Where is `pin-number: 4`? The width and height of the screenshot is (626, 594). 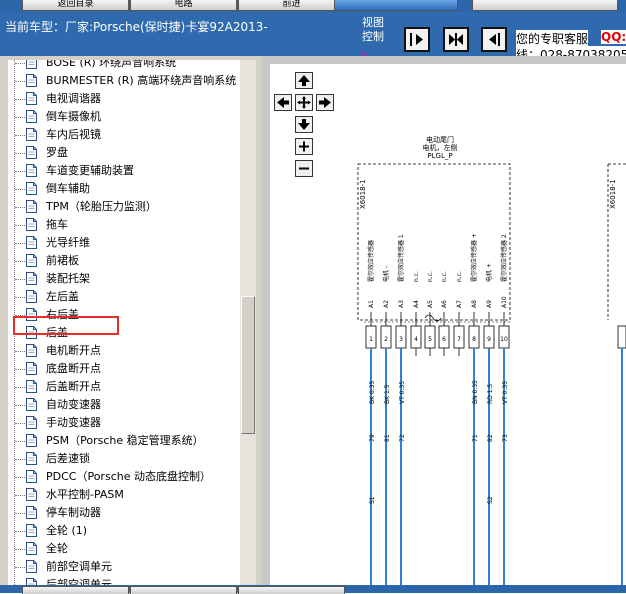 pin-number: 4 is located at coordinates (416, 339).